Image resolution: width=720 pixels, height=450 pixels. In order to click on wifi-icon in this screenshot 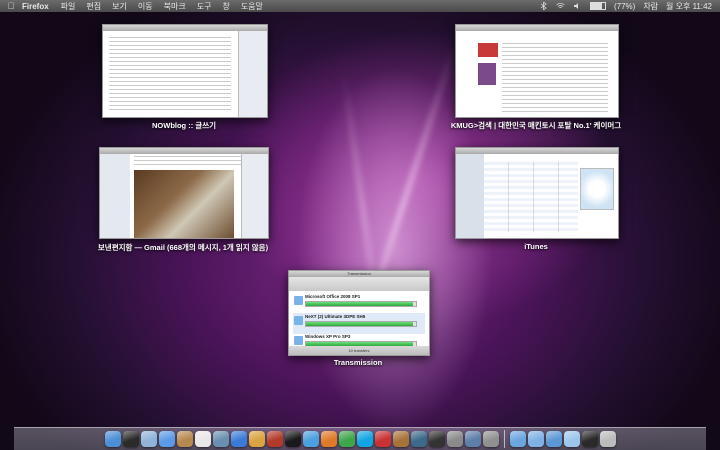, I will do `click(560, 6)`.